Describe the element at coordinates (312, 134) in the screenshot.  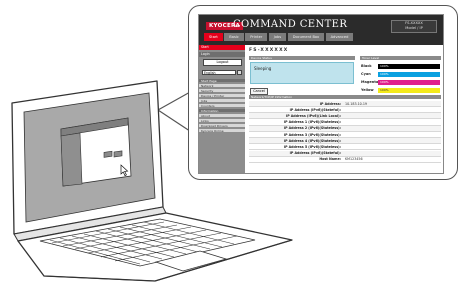
I see `network-row-label: IP Address 3 (IPv6)(Stateless):` at that location.